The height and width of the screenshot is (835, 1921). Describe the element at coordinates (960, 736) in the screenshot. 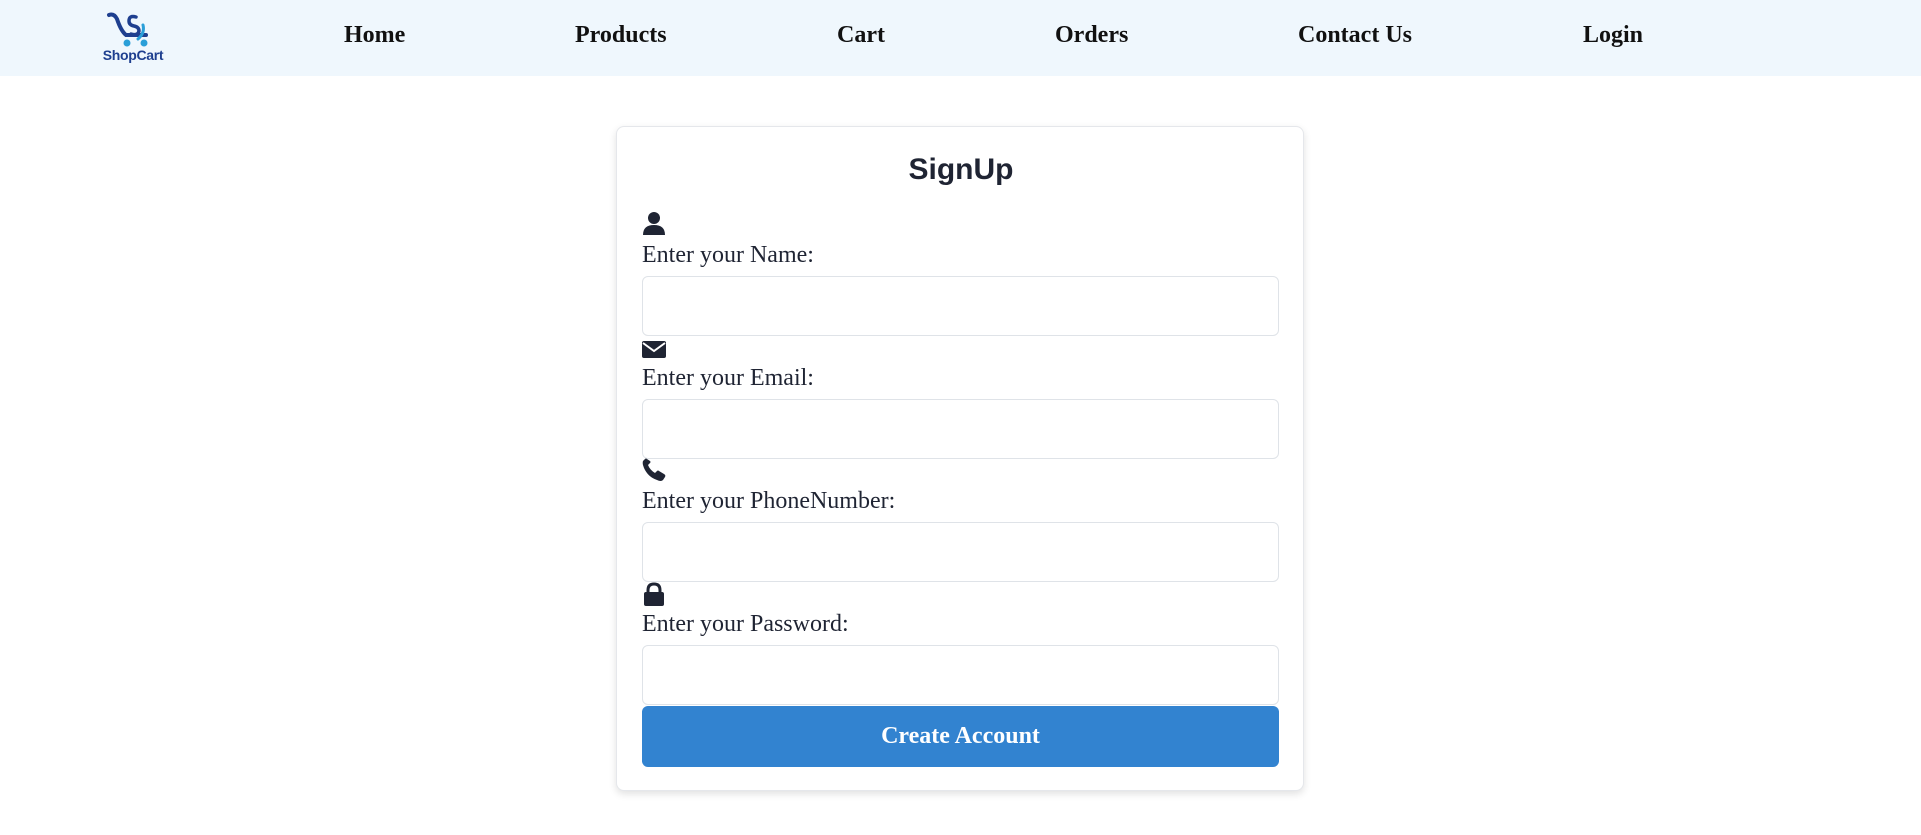

I see `create-account-button: Create Account` at that location.